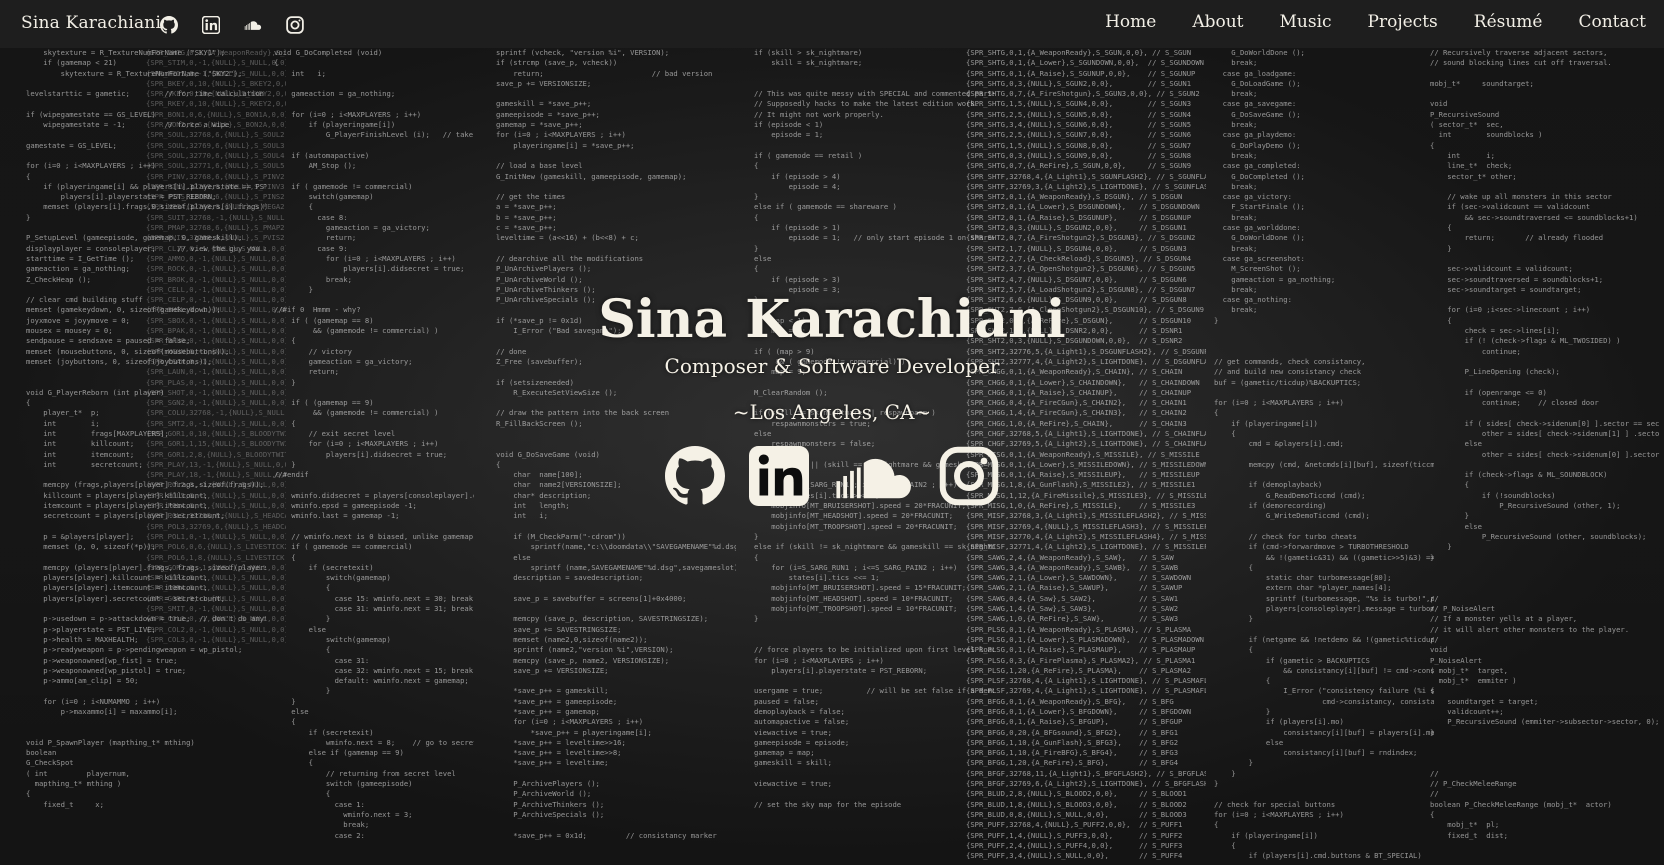 The height and width of the screenshot is (865, 1664). I want to click on site-brand-link: Sina Karachiani, so click(91, 23).